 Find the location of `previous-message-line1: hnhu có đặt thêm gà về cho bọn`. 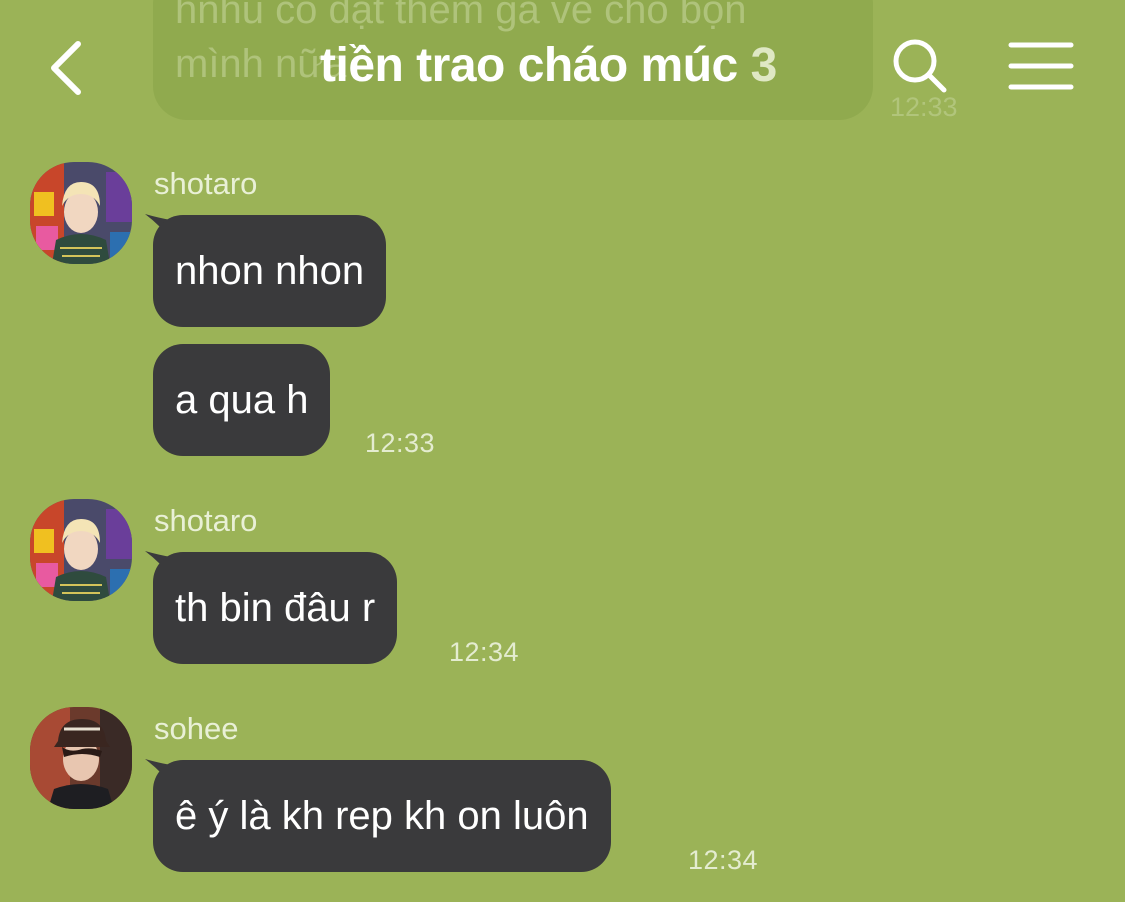

previous-message-line1: hnhu có đặt thêm gà về cho bọn is located at coordinates (461, 16).